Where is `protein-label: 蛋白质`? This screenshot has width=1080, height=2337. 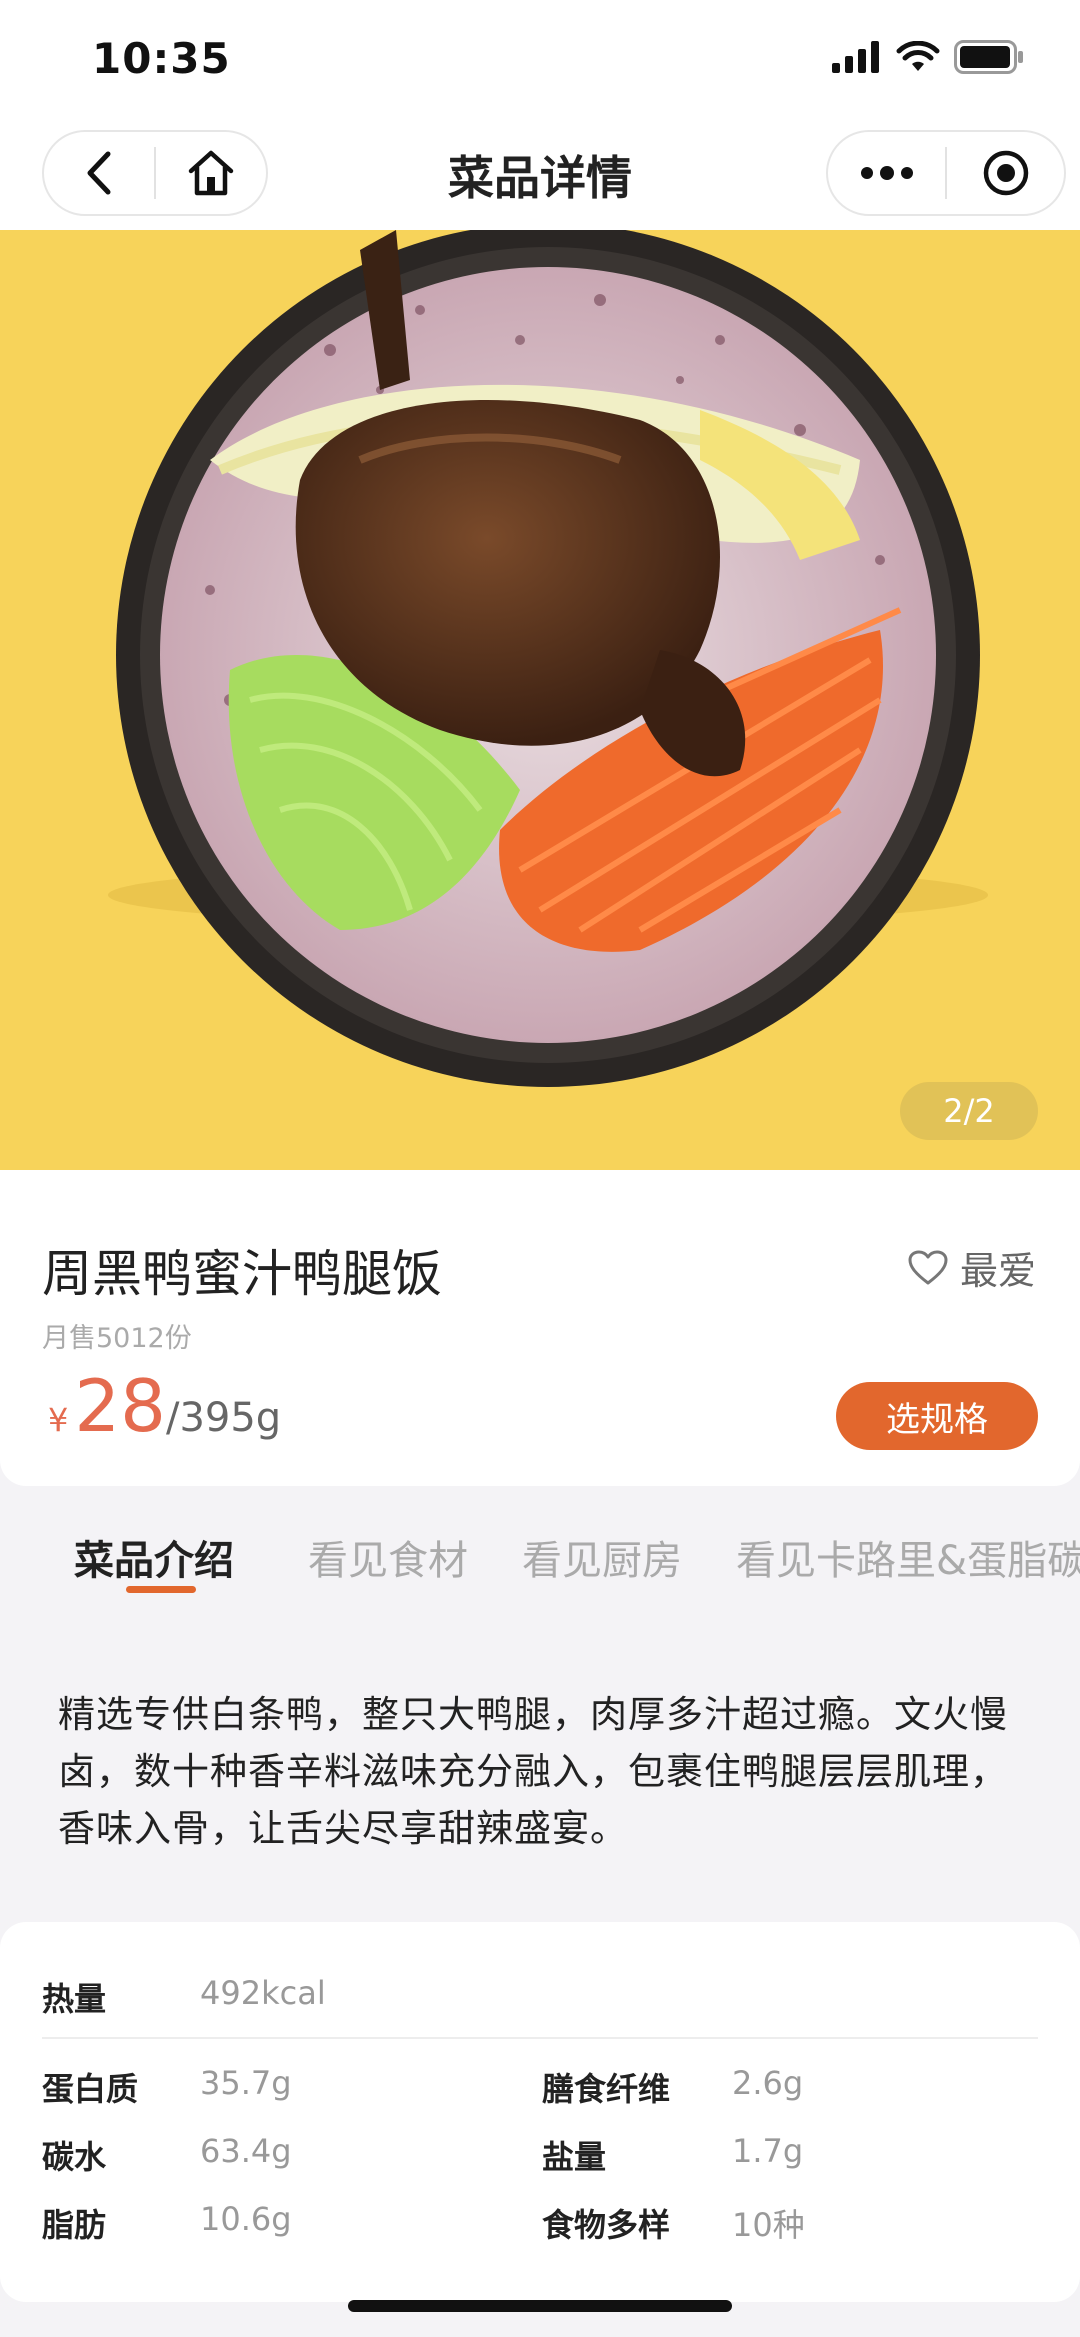
protein-label: 蛋白质 is located at coordinates (90, 2089).